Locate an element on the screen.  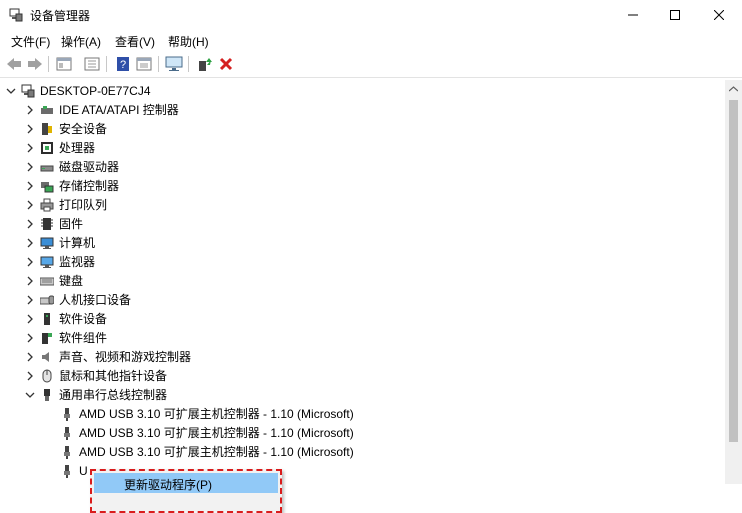
tree-item-label: 计算机 is located at coordinates (77, 243).